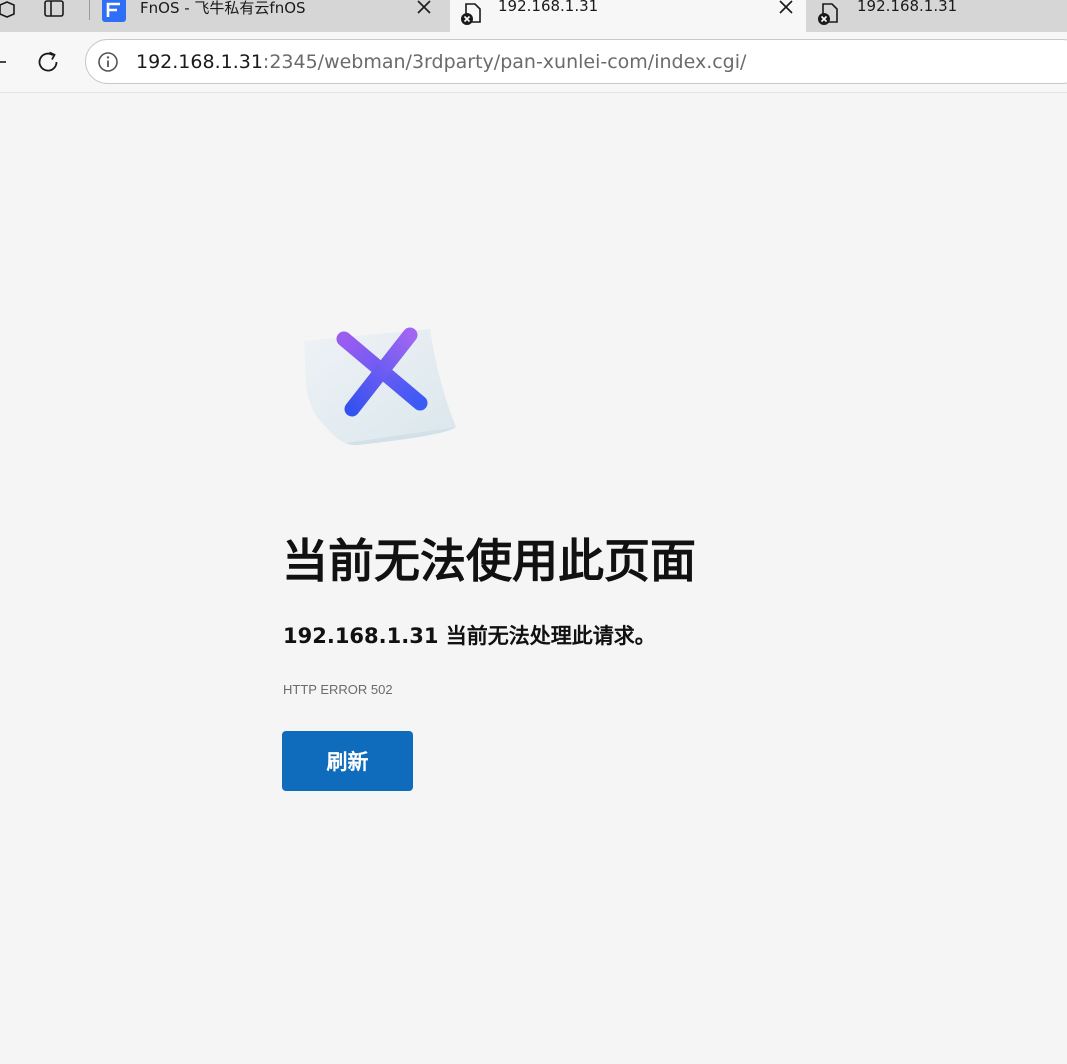 The width and height of the screenshot is (1067, 1064). Describe the element at coordinates (628, 16) in the screenshot. I see `tab-active-192-168-1-31: 192.168.1.31` at that location.